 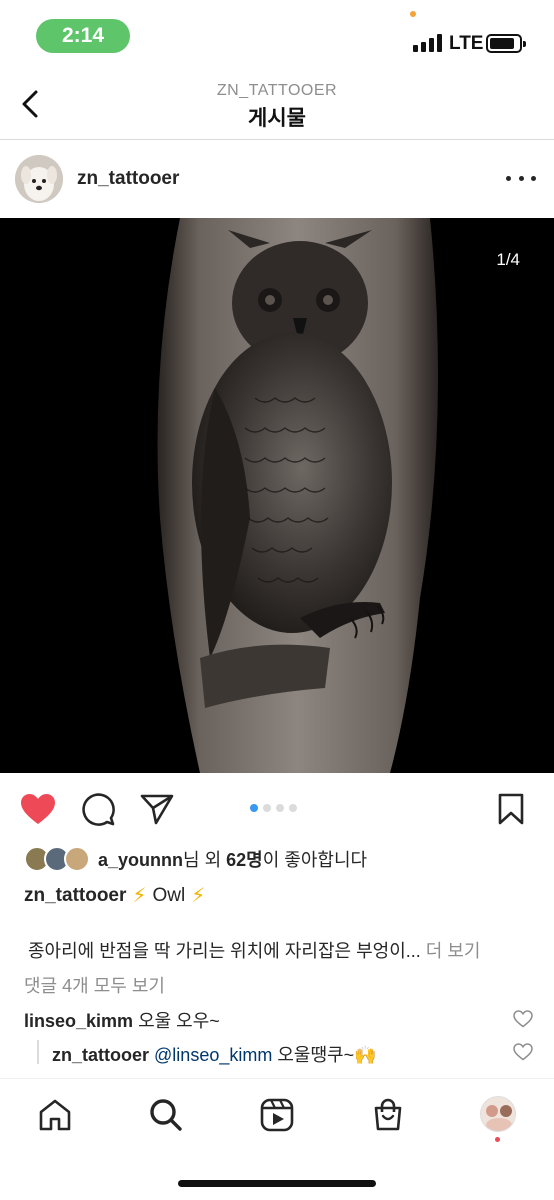 What do you see at coordinates (315, 860) in the screenshot?
I see `likes-suffix: 이 좋아합니다` at bounding box center [315, 860].